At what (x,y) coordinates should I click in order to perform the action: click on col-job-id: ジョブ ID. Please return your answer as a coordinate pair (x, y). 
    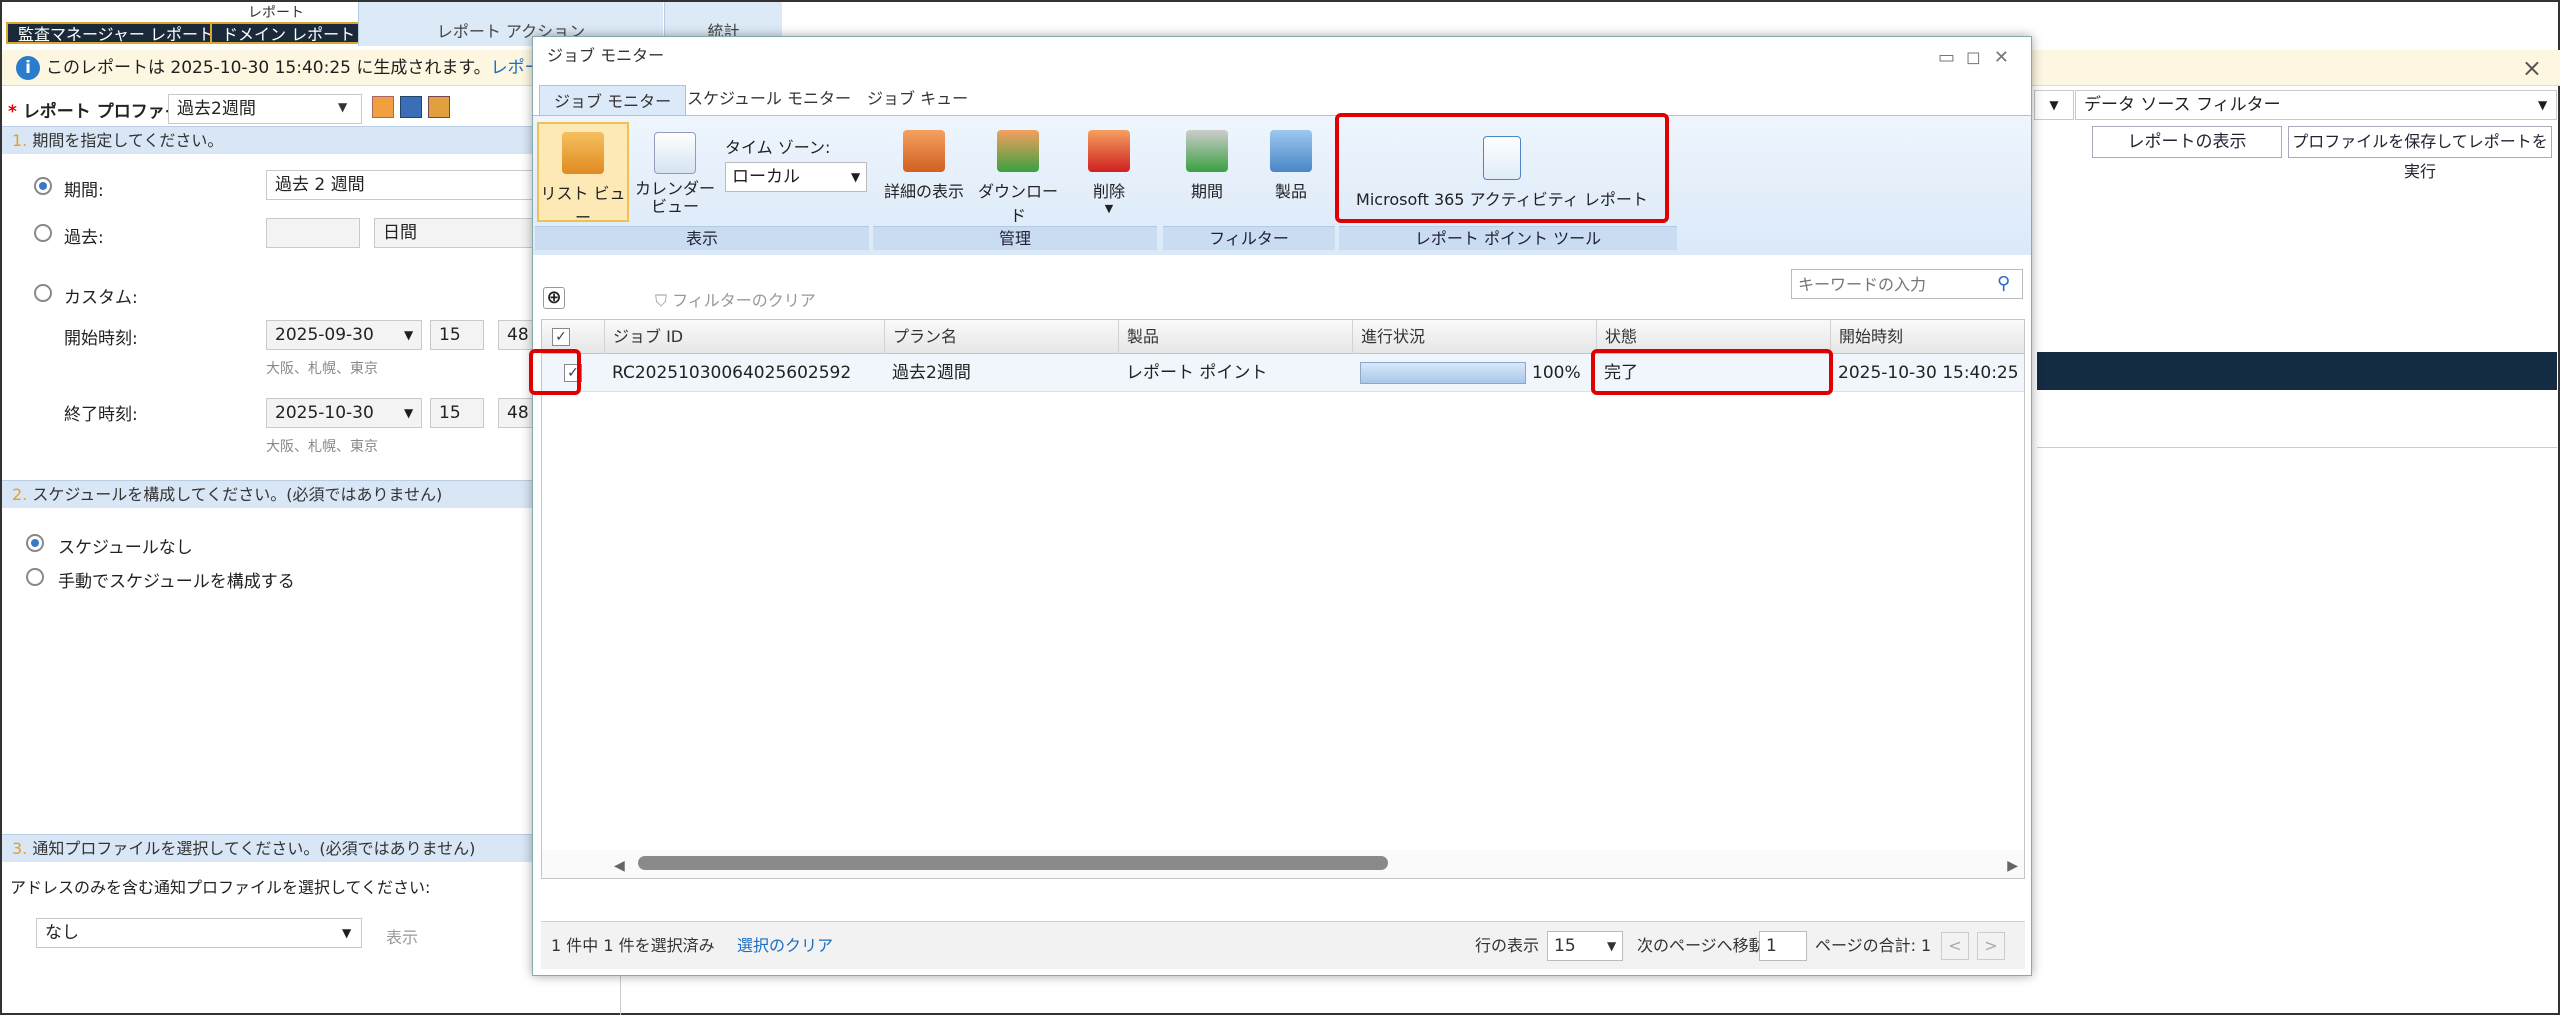
    Looking at the image, I should click on (744, 337).